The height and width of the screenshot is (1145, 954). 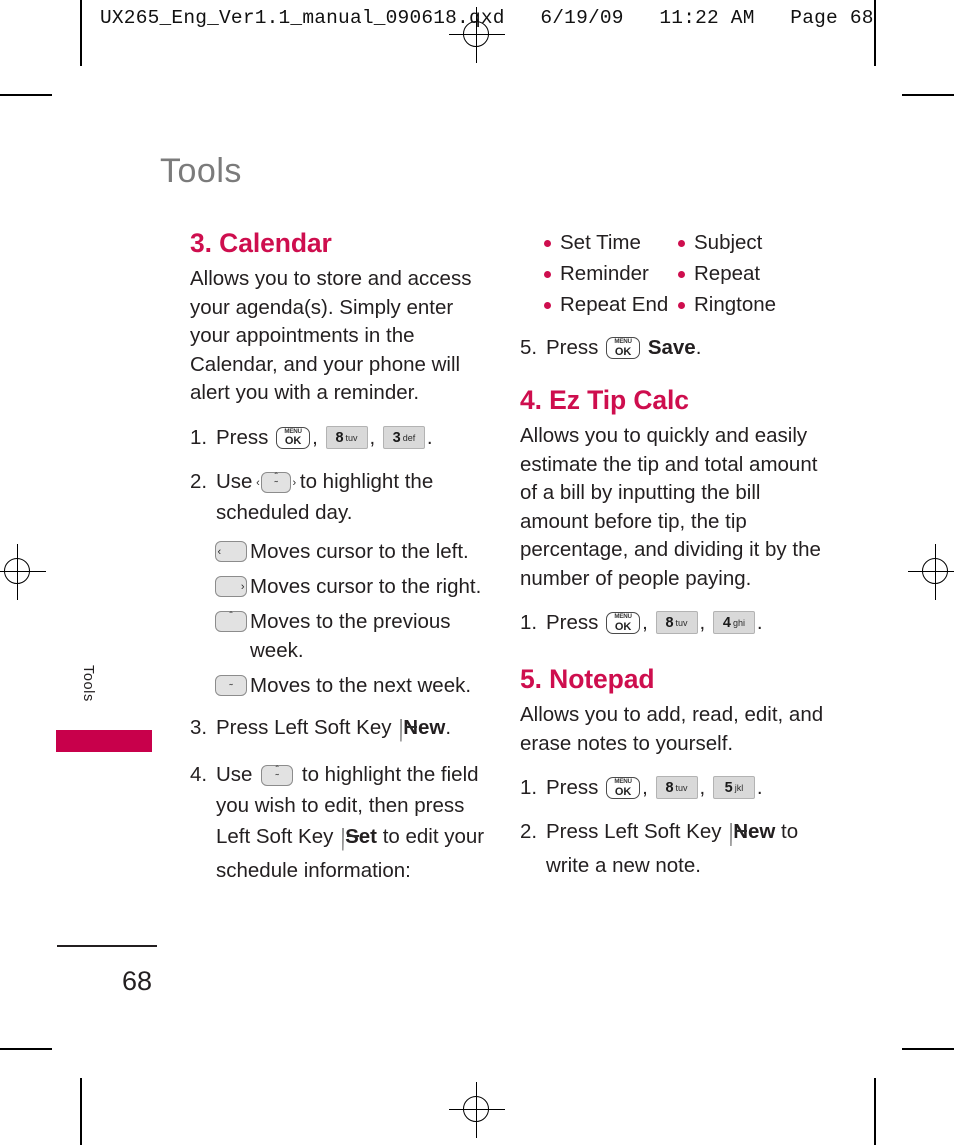 I want to click on field-label: Set Time, so click(x=600, y=242).